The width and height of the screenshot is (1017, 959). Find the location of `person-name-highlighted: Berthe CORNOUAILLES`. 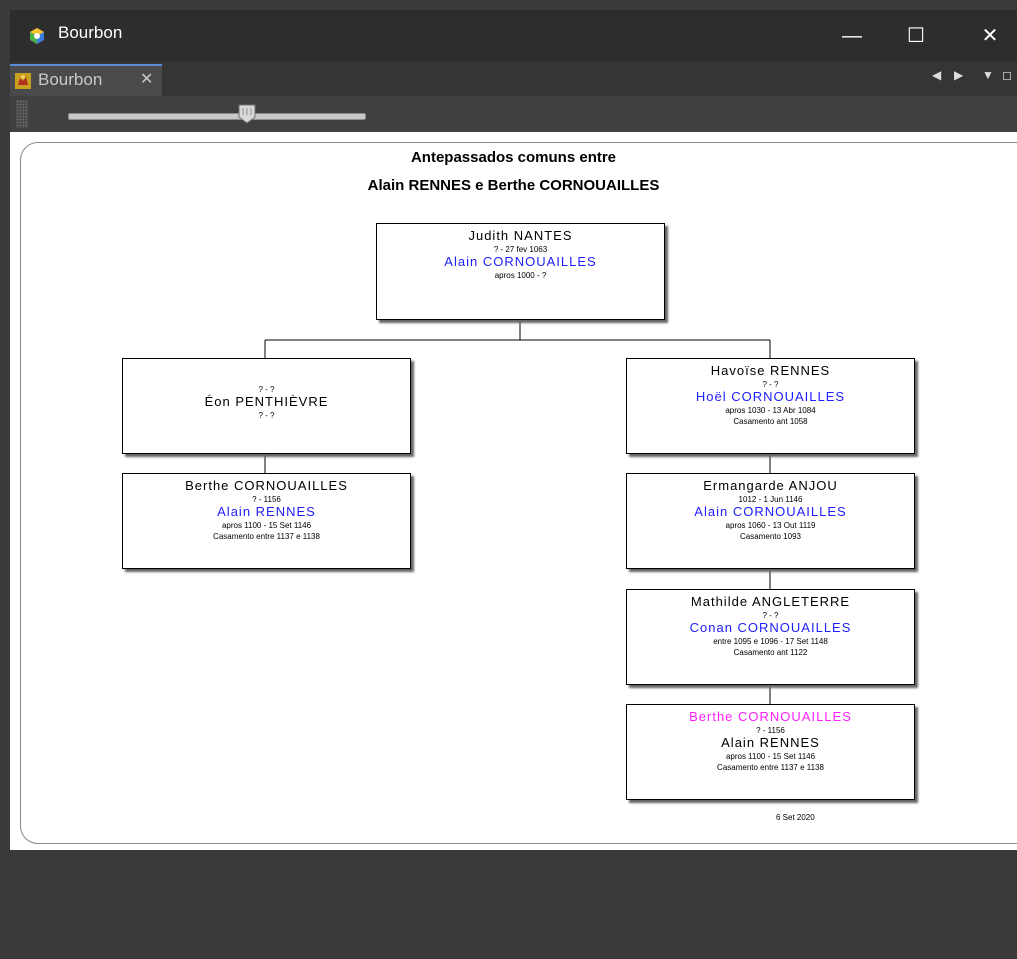

person-name-highlighted: Berthe CORNOUAILLES is located at coordinates (770, 716).